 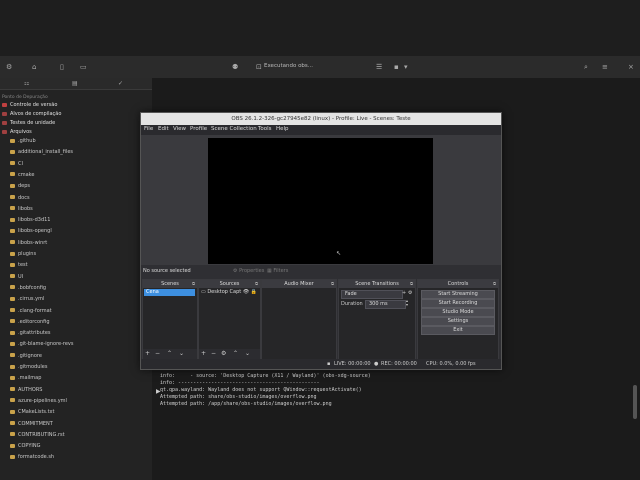 What do you see at coordinates (254, 292) in the screenshot?
I see `lock-icon: 🔒` at bounding box center [254, 292].